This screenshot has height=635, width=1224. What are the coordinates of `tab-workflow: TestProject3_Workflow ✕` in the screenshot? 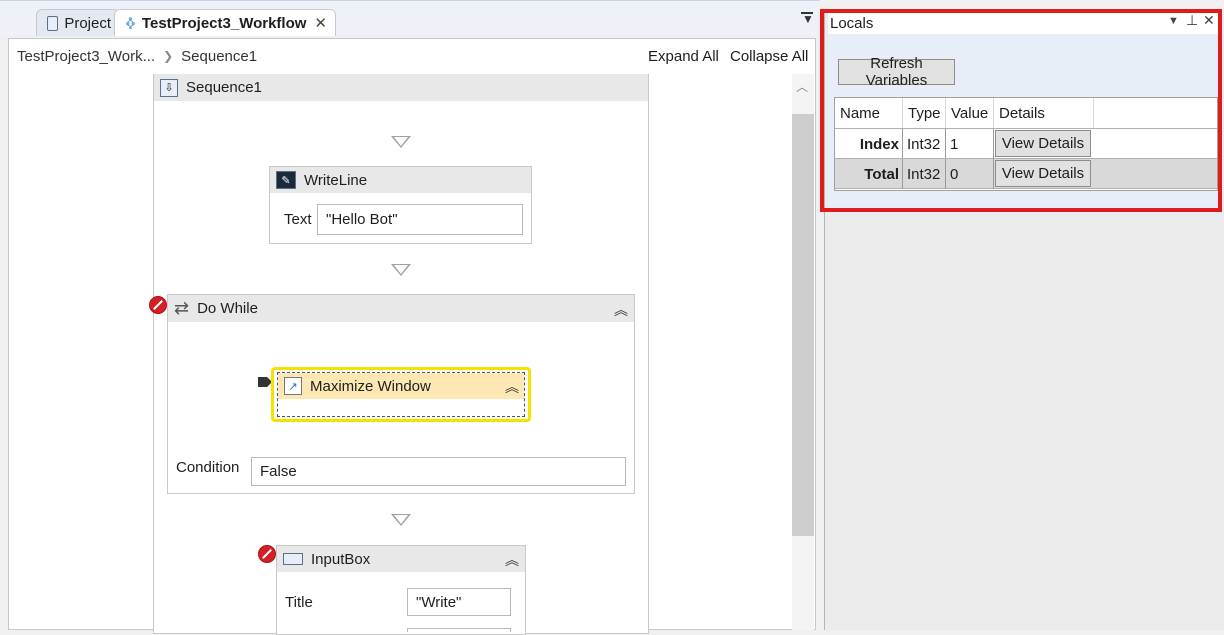 It's located at (225, 22).